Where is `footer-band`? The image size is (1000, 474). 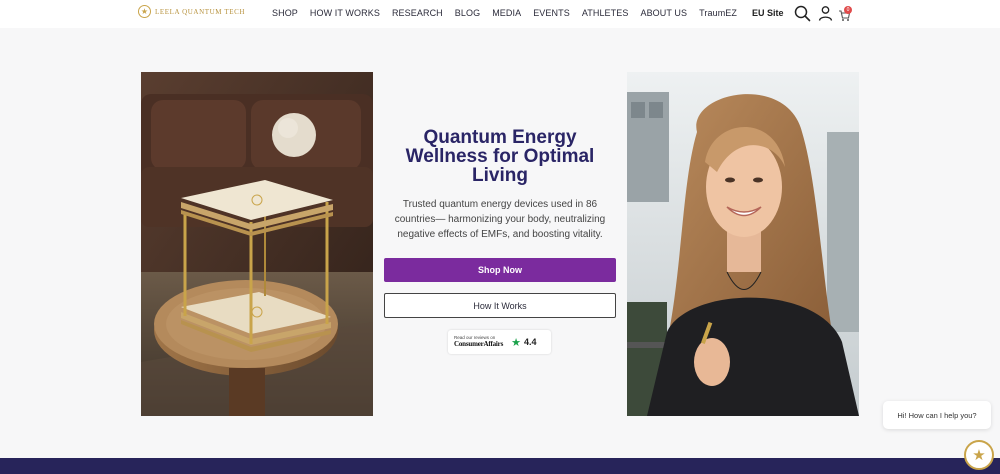
footer-band is located at coordinates (500, 466).